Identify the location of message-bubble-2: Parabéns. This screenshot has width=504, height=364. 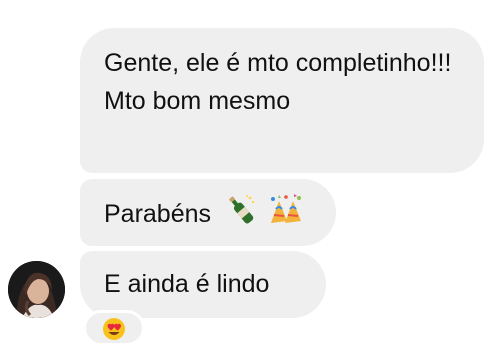
(208, 212).